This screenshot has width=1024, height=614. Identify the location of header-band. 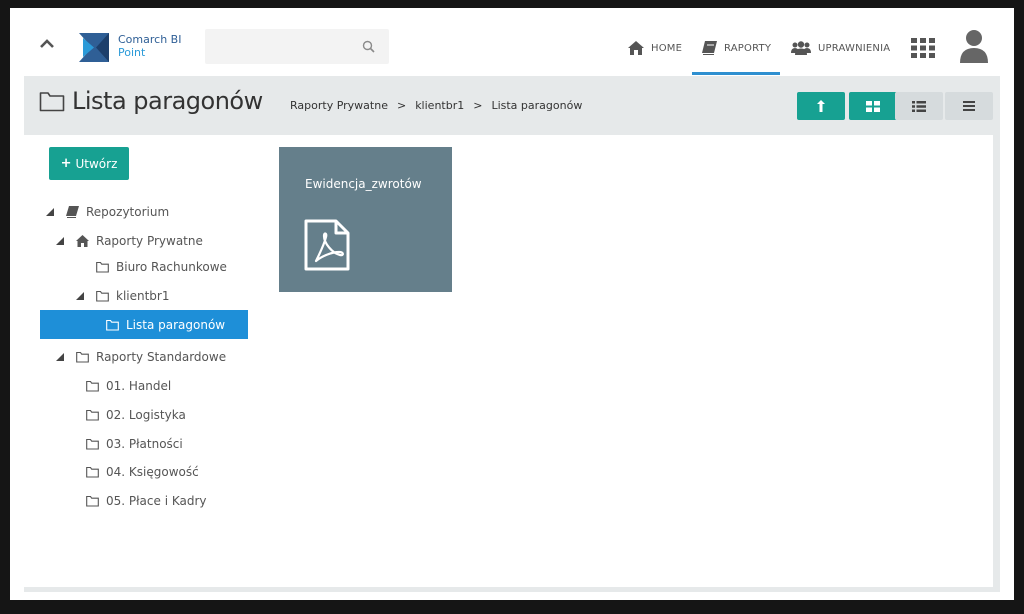
(512, 130).